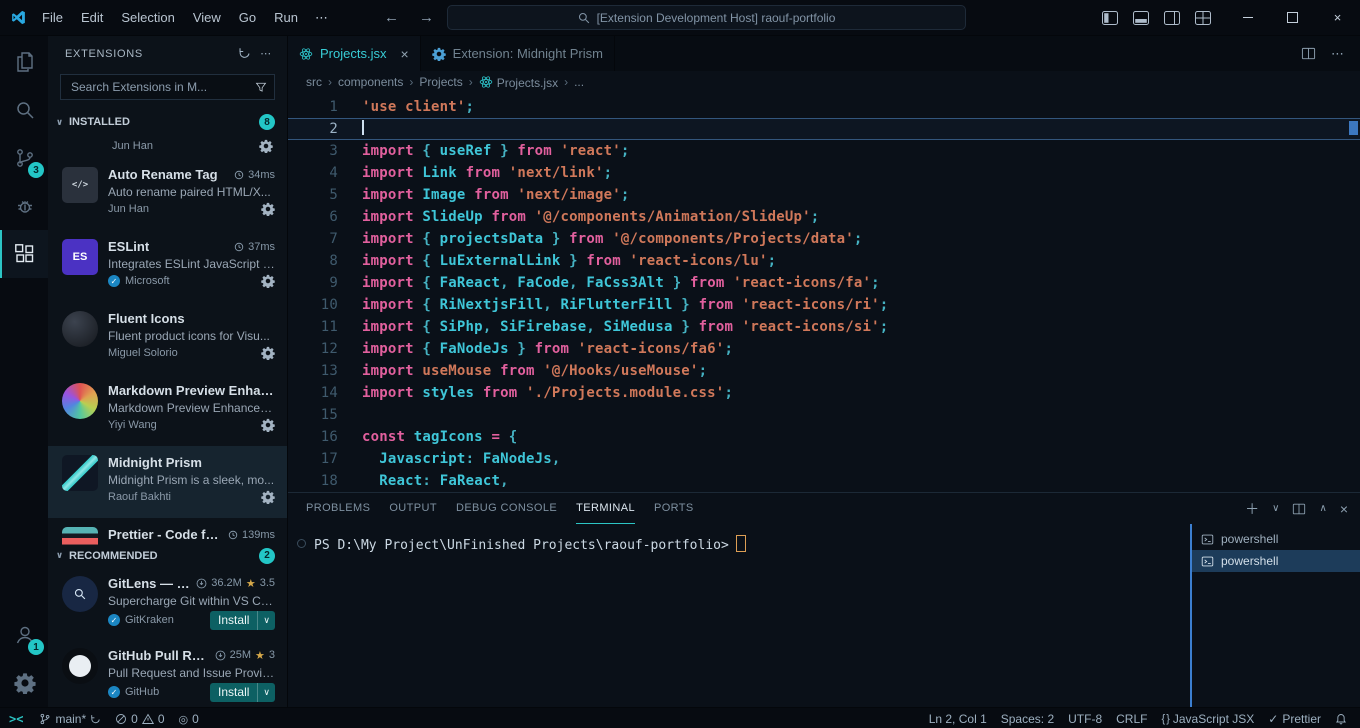 Image resolution: width=1360 pixels, height=728 pixels. What do you see at coordinates (518, 82) in the screenshot?
I see `breadcrumb-item-projects-jsx: Projects.jsx` at bounding box center [518, 82].